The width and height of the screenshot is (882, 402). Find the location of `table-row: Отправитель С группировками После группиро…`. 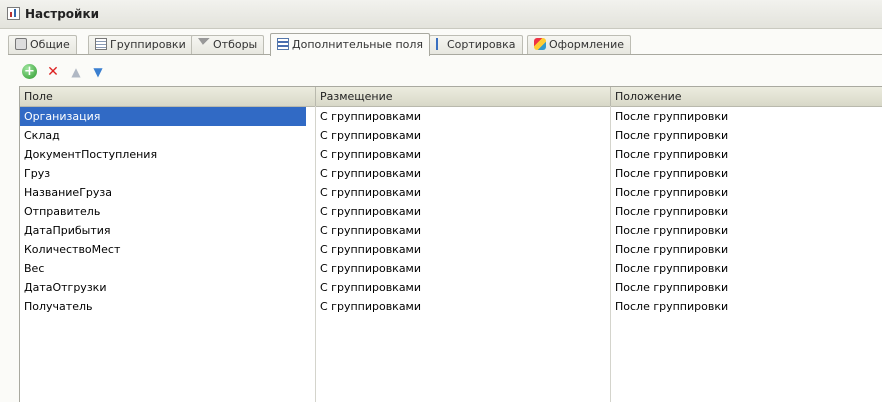

table-row: Отправитель С группировками После группиро… is located at coordinates (451, 211).